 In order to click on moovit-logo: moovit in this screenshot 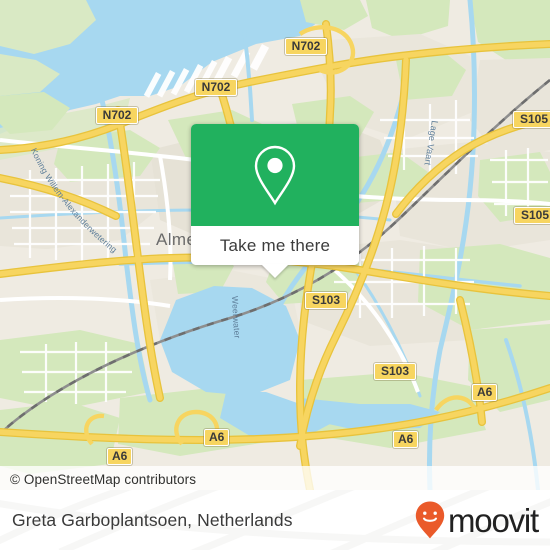, I will do `click(477, 520)`.